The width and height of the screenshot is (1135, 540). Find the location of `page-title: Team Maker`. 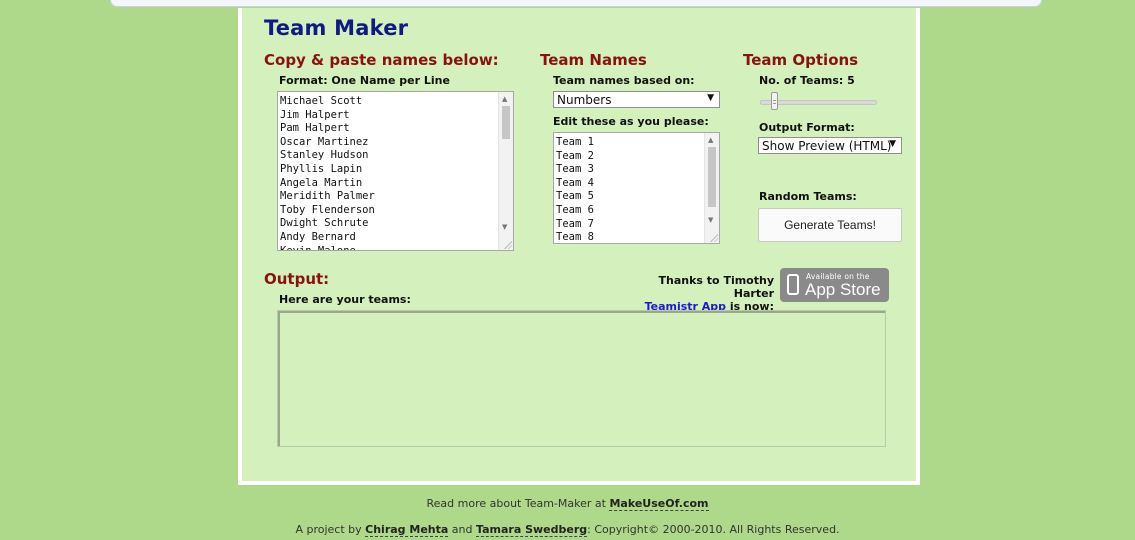

page-title: Team Maker is located at coordinates (336, 28).